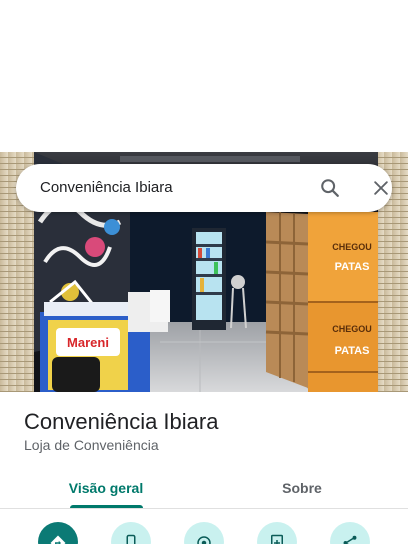 The width and height of the screenshot is (408, 544). What do you see at coordinates (88, 342) in the screenshot?
I see `freezer-brand-label: Mareni` at bounding box center [88, 342].